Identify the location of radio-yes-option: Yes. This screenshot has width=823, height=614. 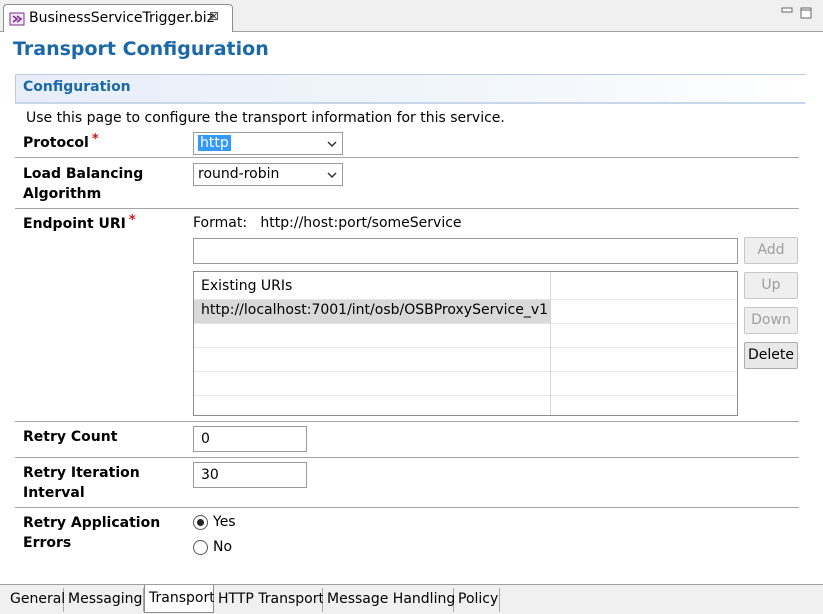
(223, 523).